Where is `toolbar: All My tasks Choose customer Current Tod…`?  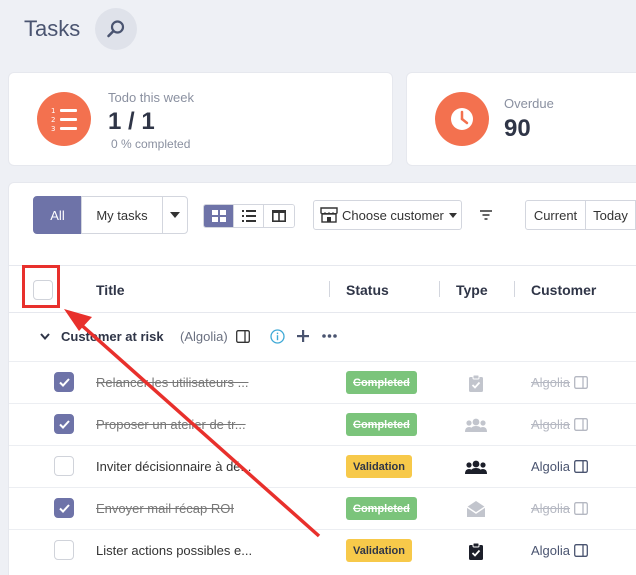
toolbar: All My tasks Choose customer Current Tod… is located at coordinates (322, 215).